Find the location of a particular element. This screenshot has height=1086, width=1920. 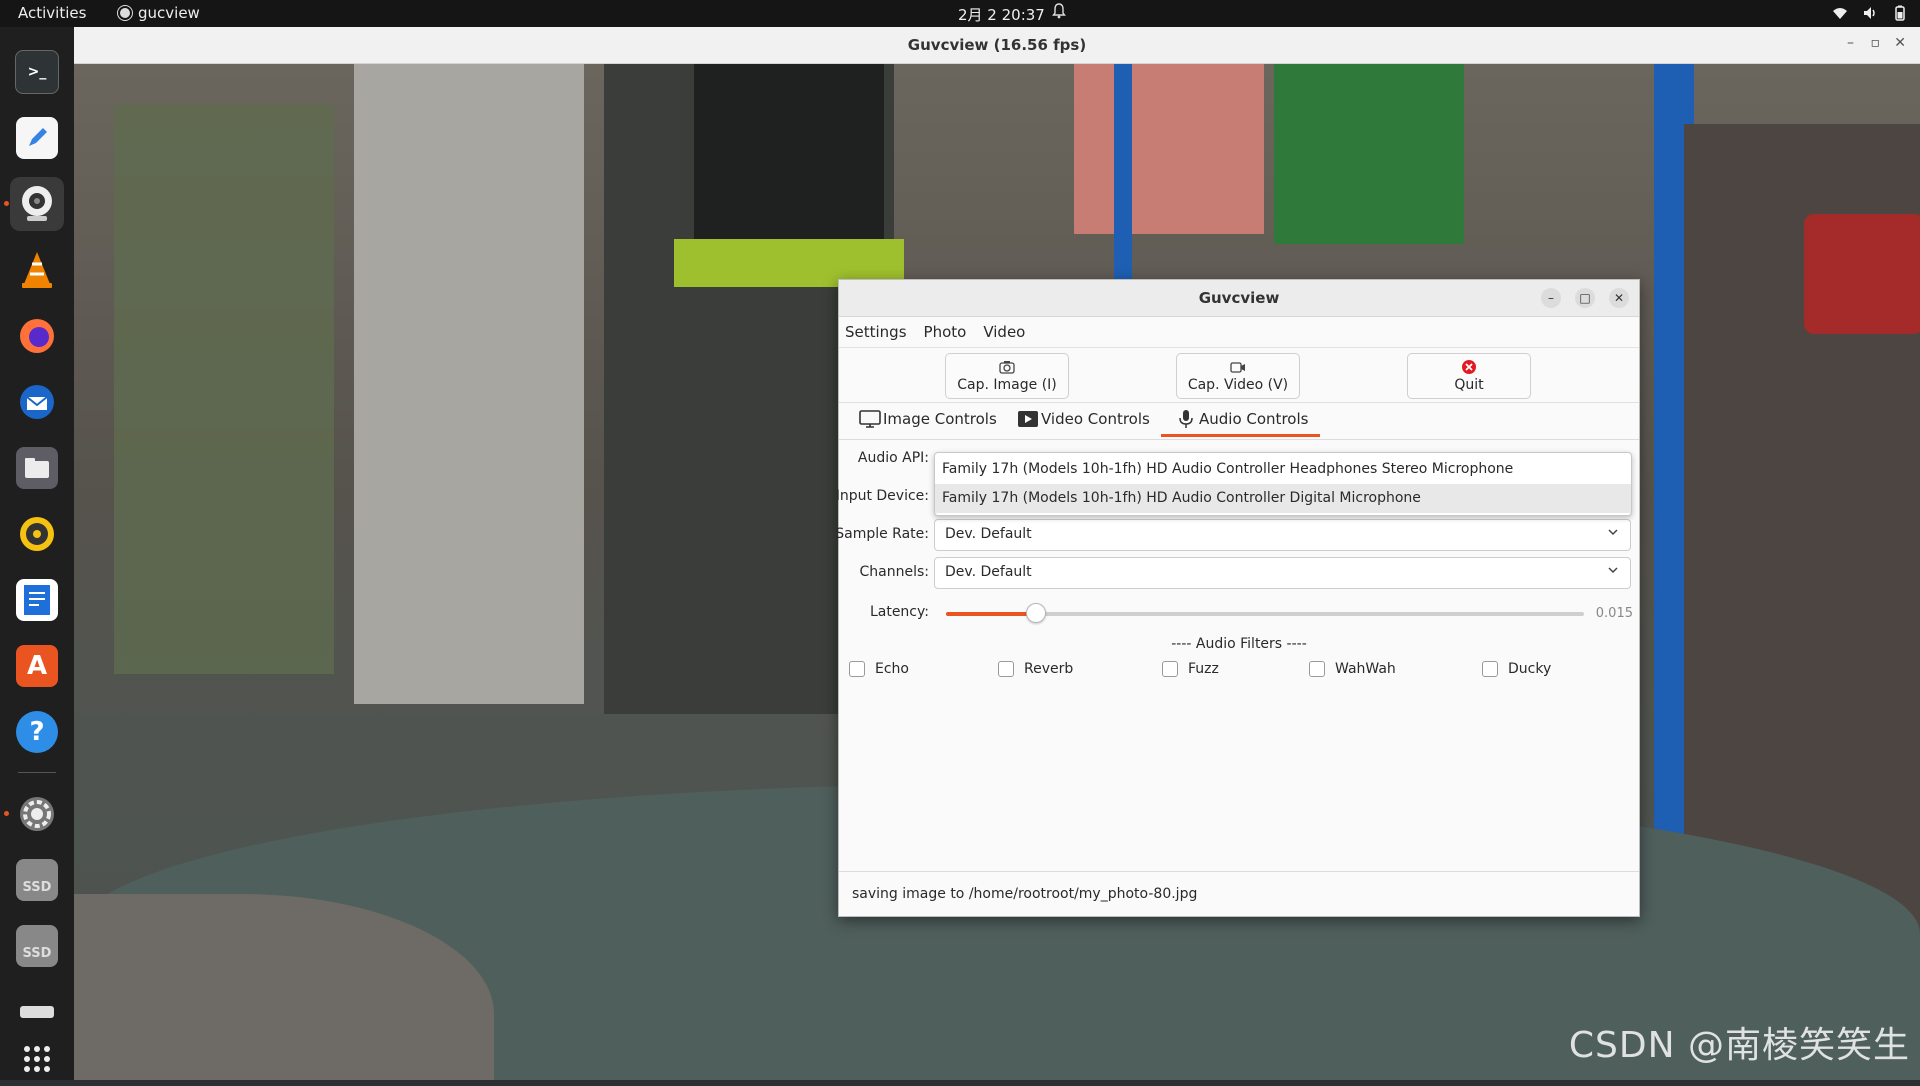

tab-video-controls: Video Controls is located at coordinates (1083, 419).